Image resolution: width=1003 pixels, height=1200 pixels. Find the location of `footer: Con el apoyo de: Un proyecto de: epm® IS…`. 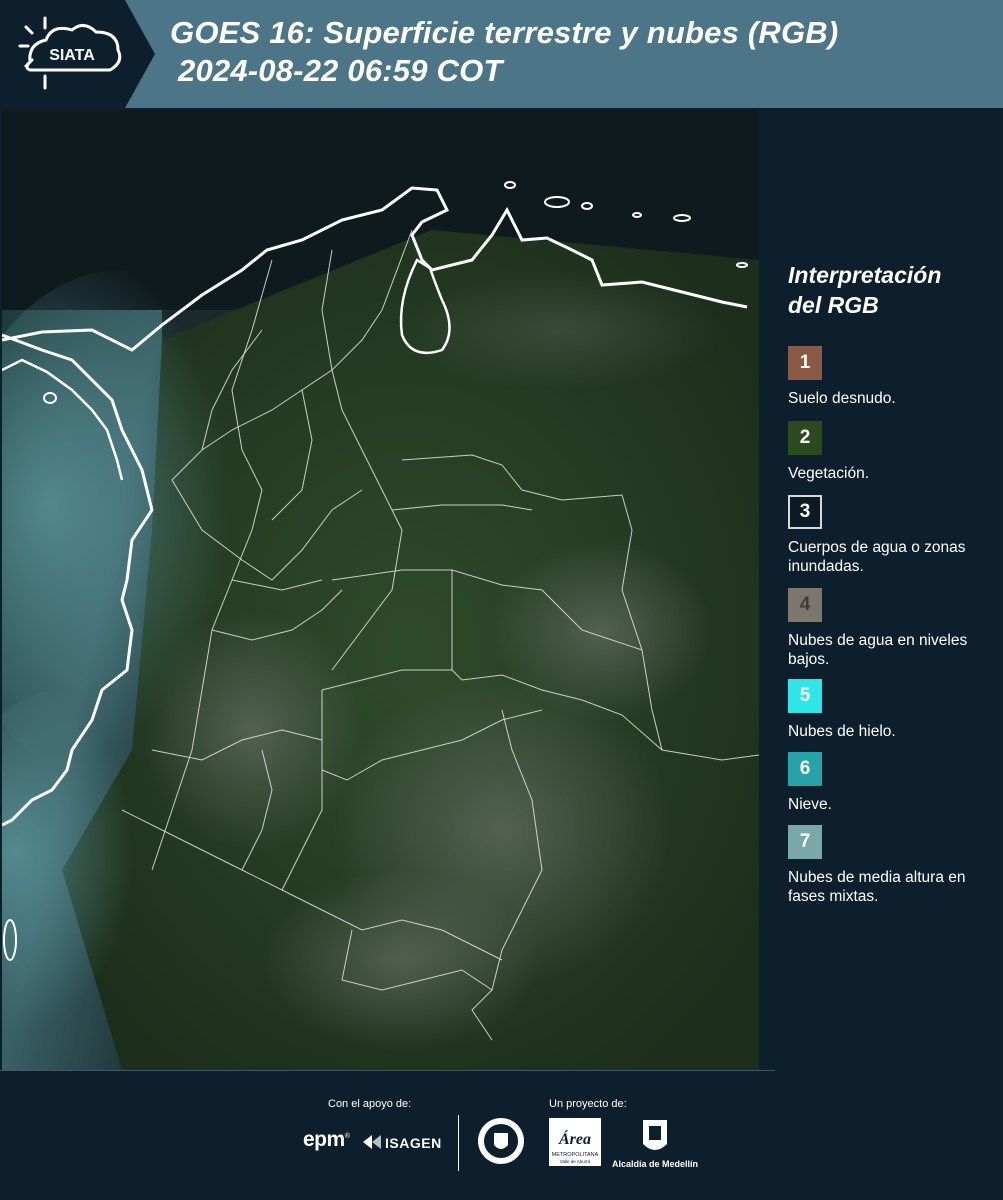

footer: Con el apoyo de: Un proyecto de: epm® IS… is located at coordinates (501, 1135).